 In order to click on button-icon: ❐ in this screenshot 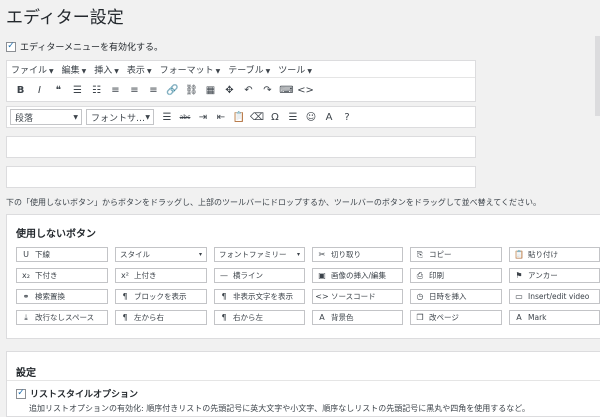, I will do `click(420, 317)`.